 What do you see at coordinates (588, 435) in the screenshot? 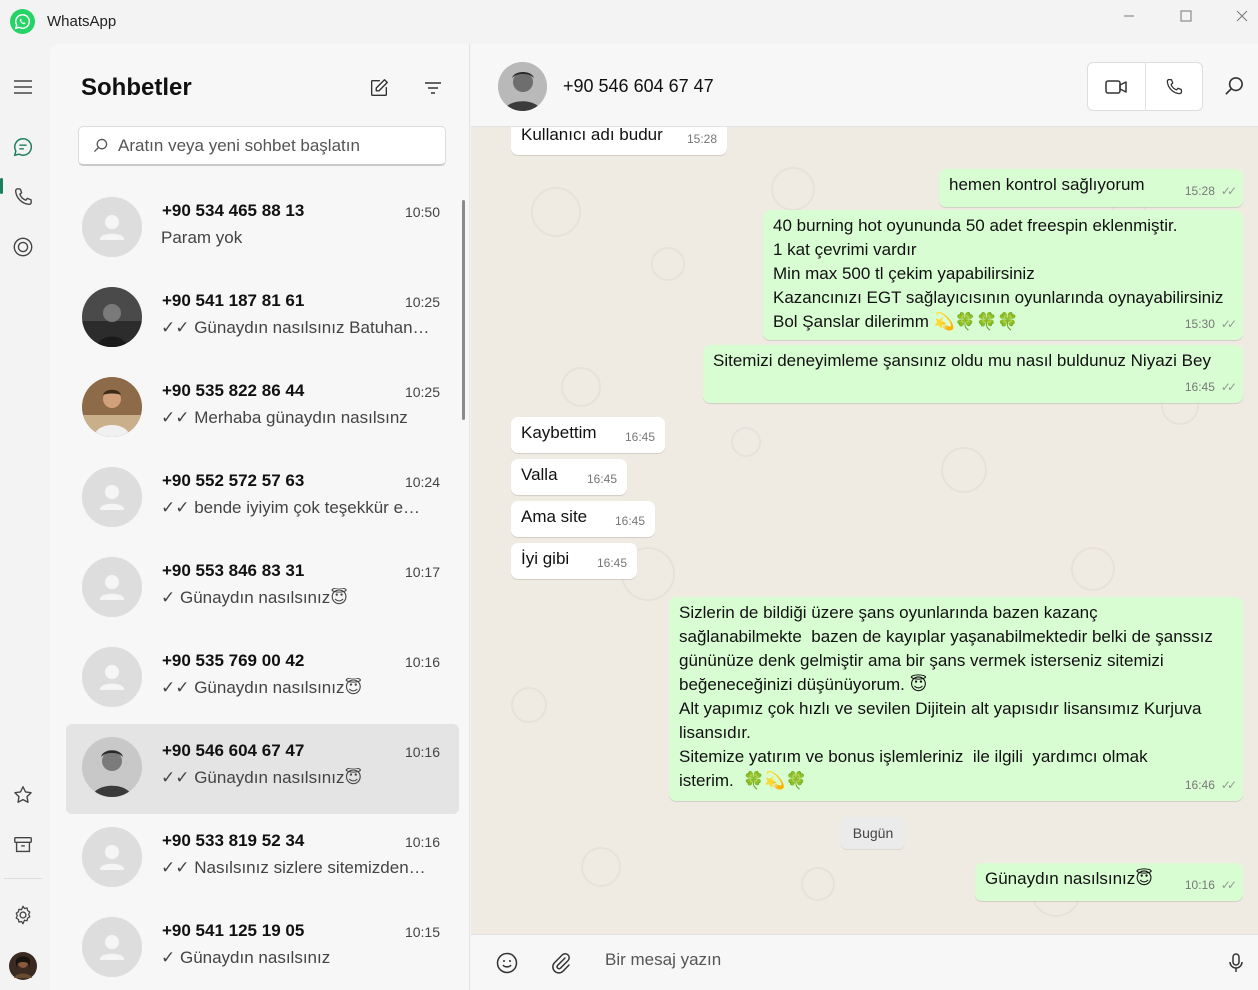
I see `incoming-message: Kaybettim 16:45` at bounding box center [588, 435].